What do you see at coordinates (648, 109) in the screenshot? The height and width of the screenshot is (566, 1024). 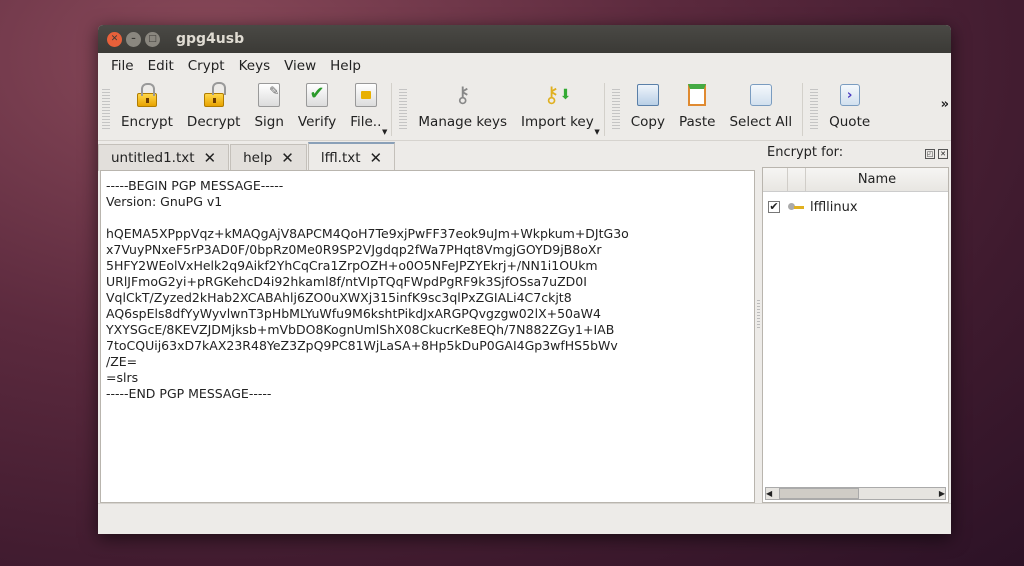 I see `copy-button: Copy` at bounding box center [648, 109].